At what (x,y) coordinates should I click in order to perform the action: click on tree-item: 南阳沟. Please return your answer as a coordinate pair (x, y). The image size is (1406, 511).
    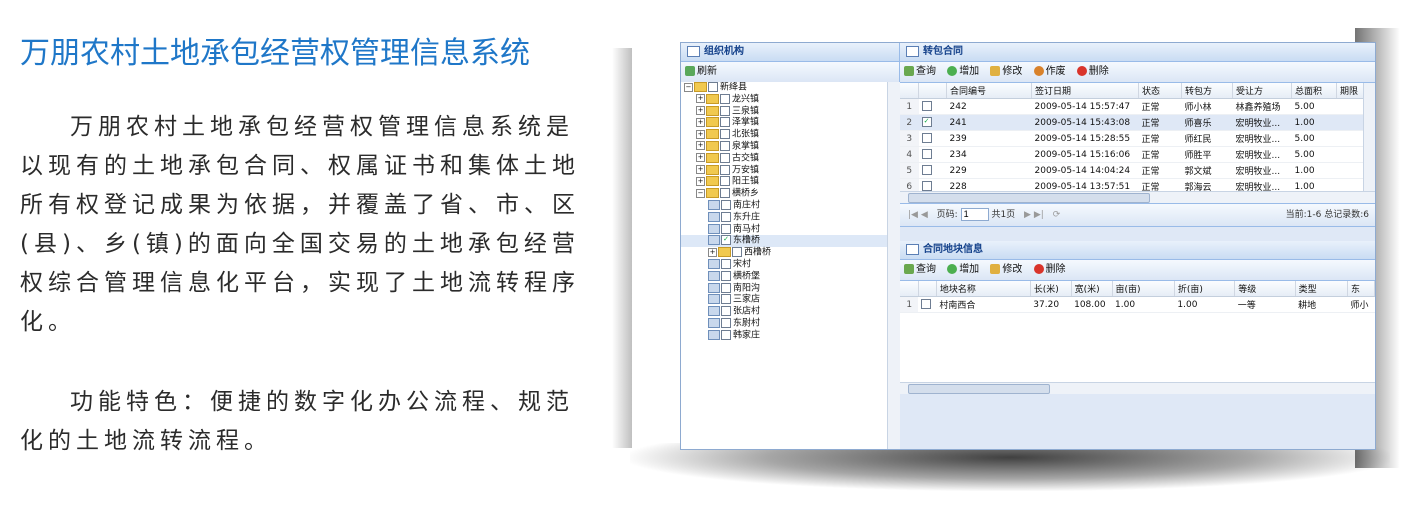
    Looking at the image, I should click on (784, 288).